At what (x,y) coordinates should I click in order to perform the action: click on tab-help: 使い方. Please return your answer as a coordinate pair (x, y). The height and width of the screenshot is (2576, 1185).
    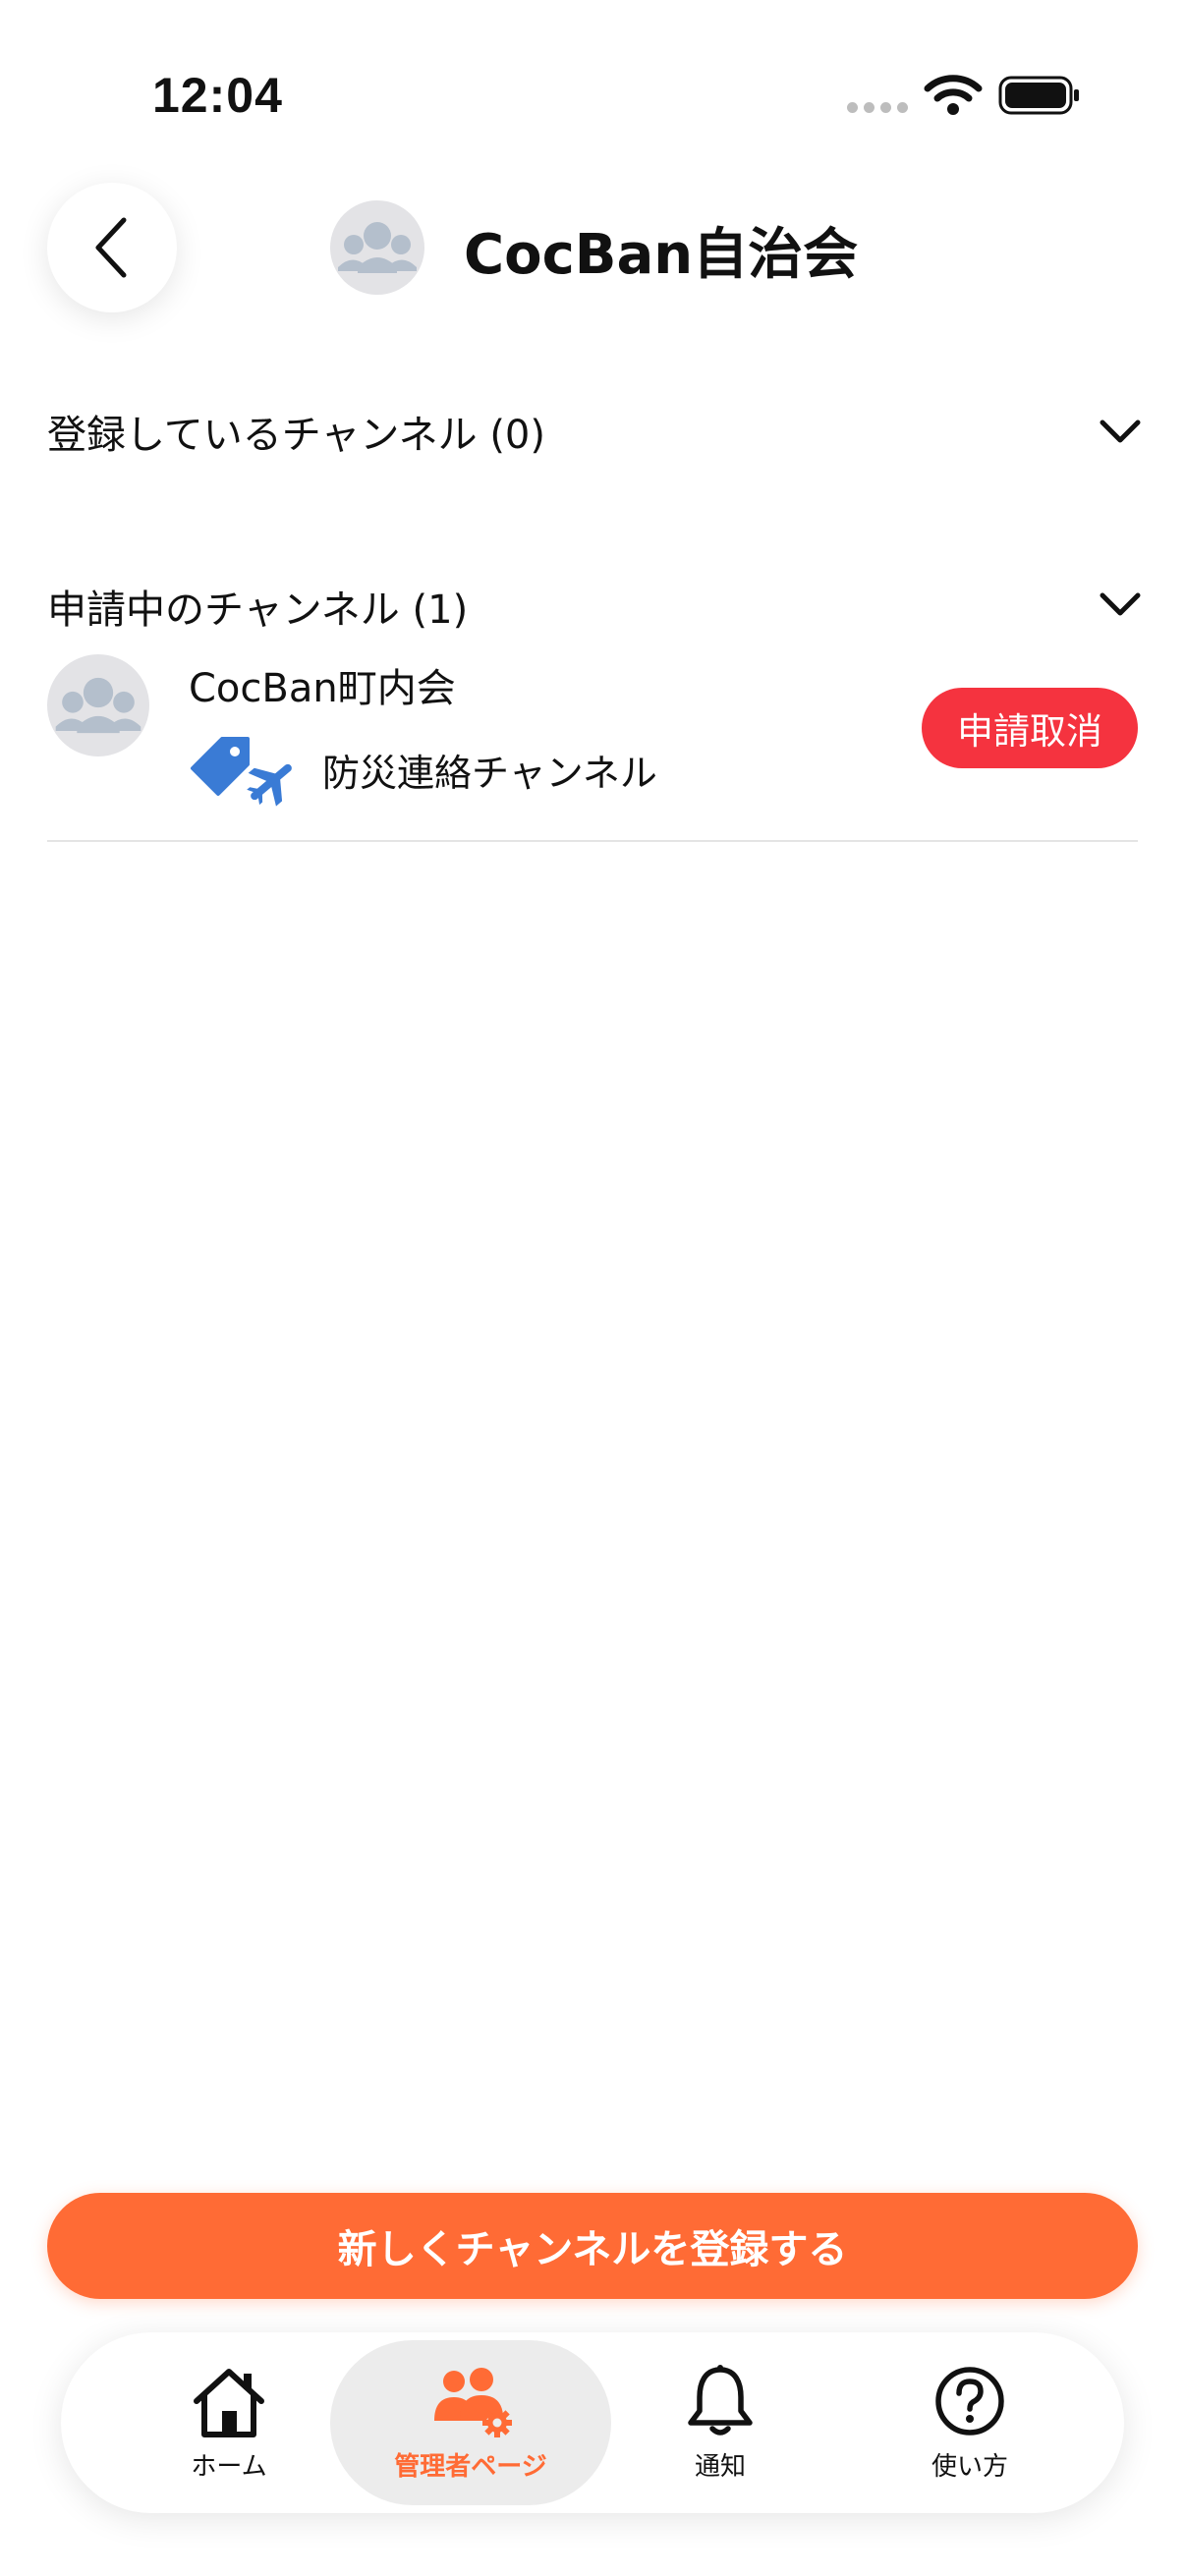
    Looking at the image, I should click on (970, 2422).